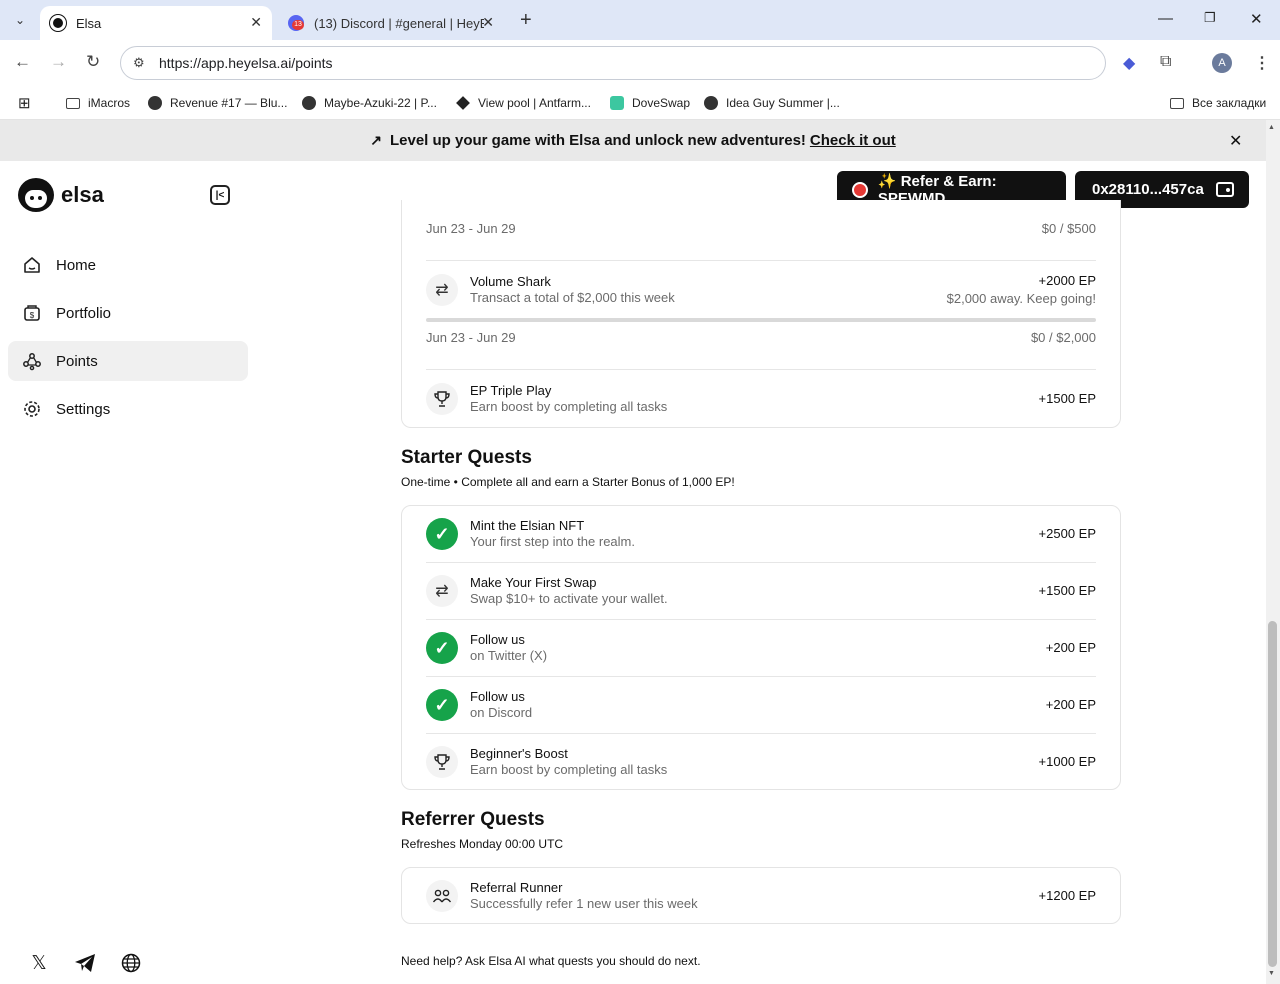 This screenshot has width=1280, height=984. I want to click on sidebar-item-portfolio: $ Portfolio, so click(128, 313).